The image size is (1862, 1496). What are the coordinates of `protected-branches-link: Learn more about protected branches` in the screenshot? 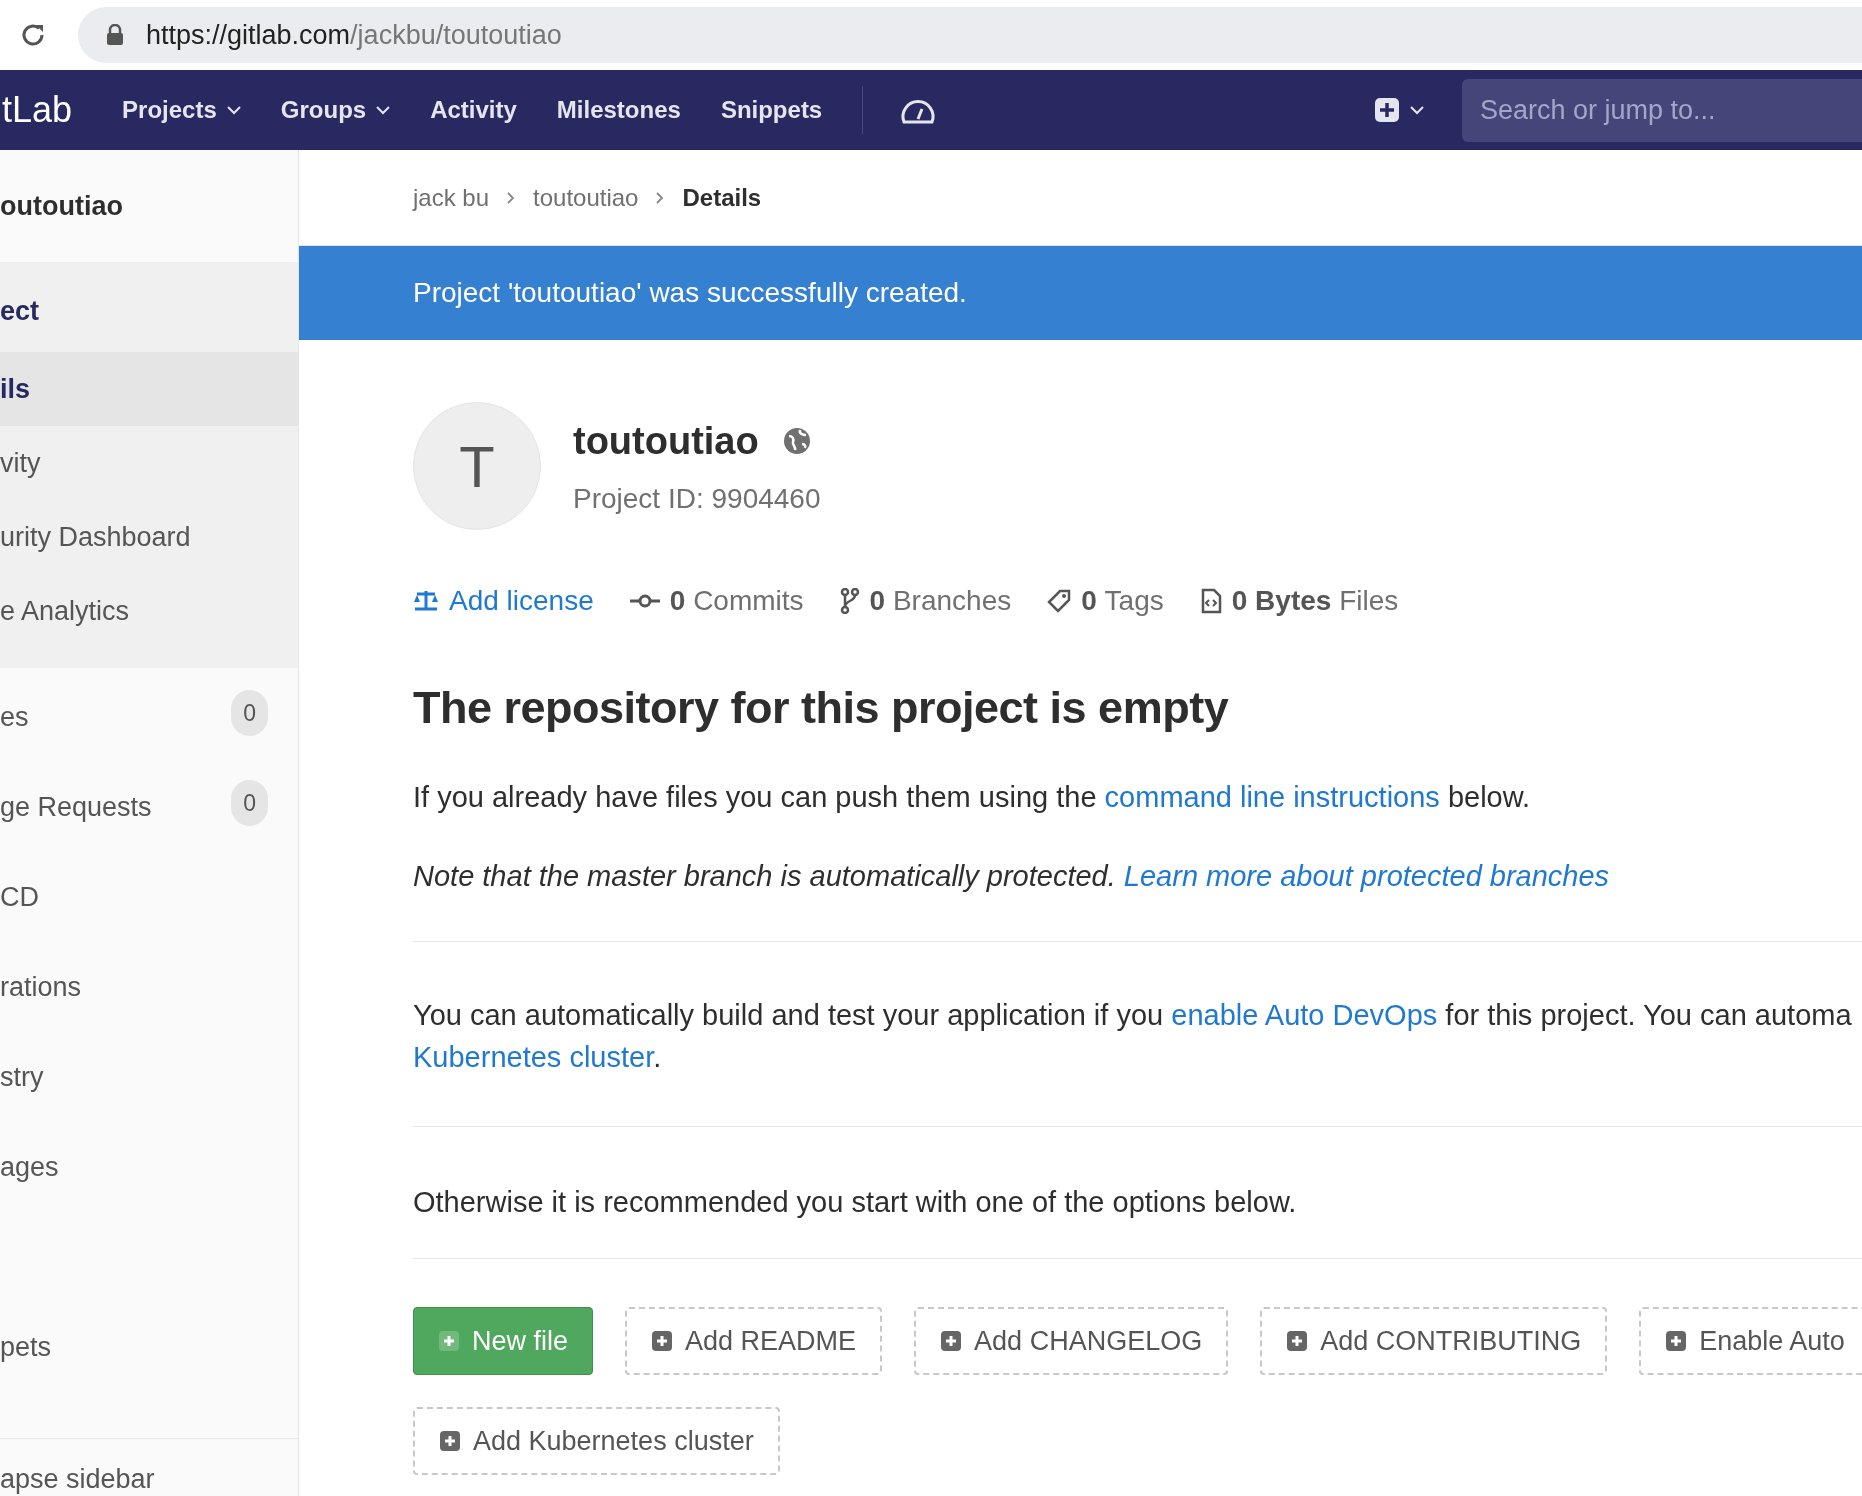 It's located at (1366, 876).